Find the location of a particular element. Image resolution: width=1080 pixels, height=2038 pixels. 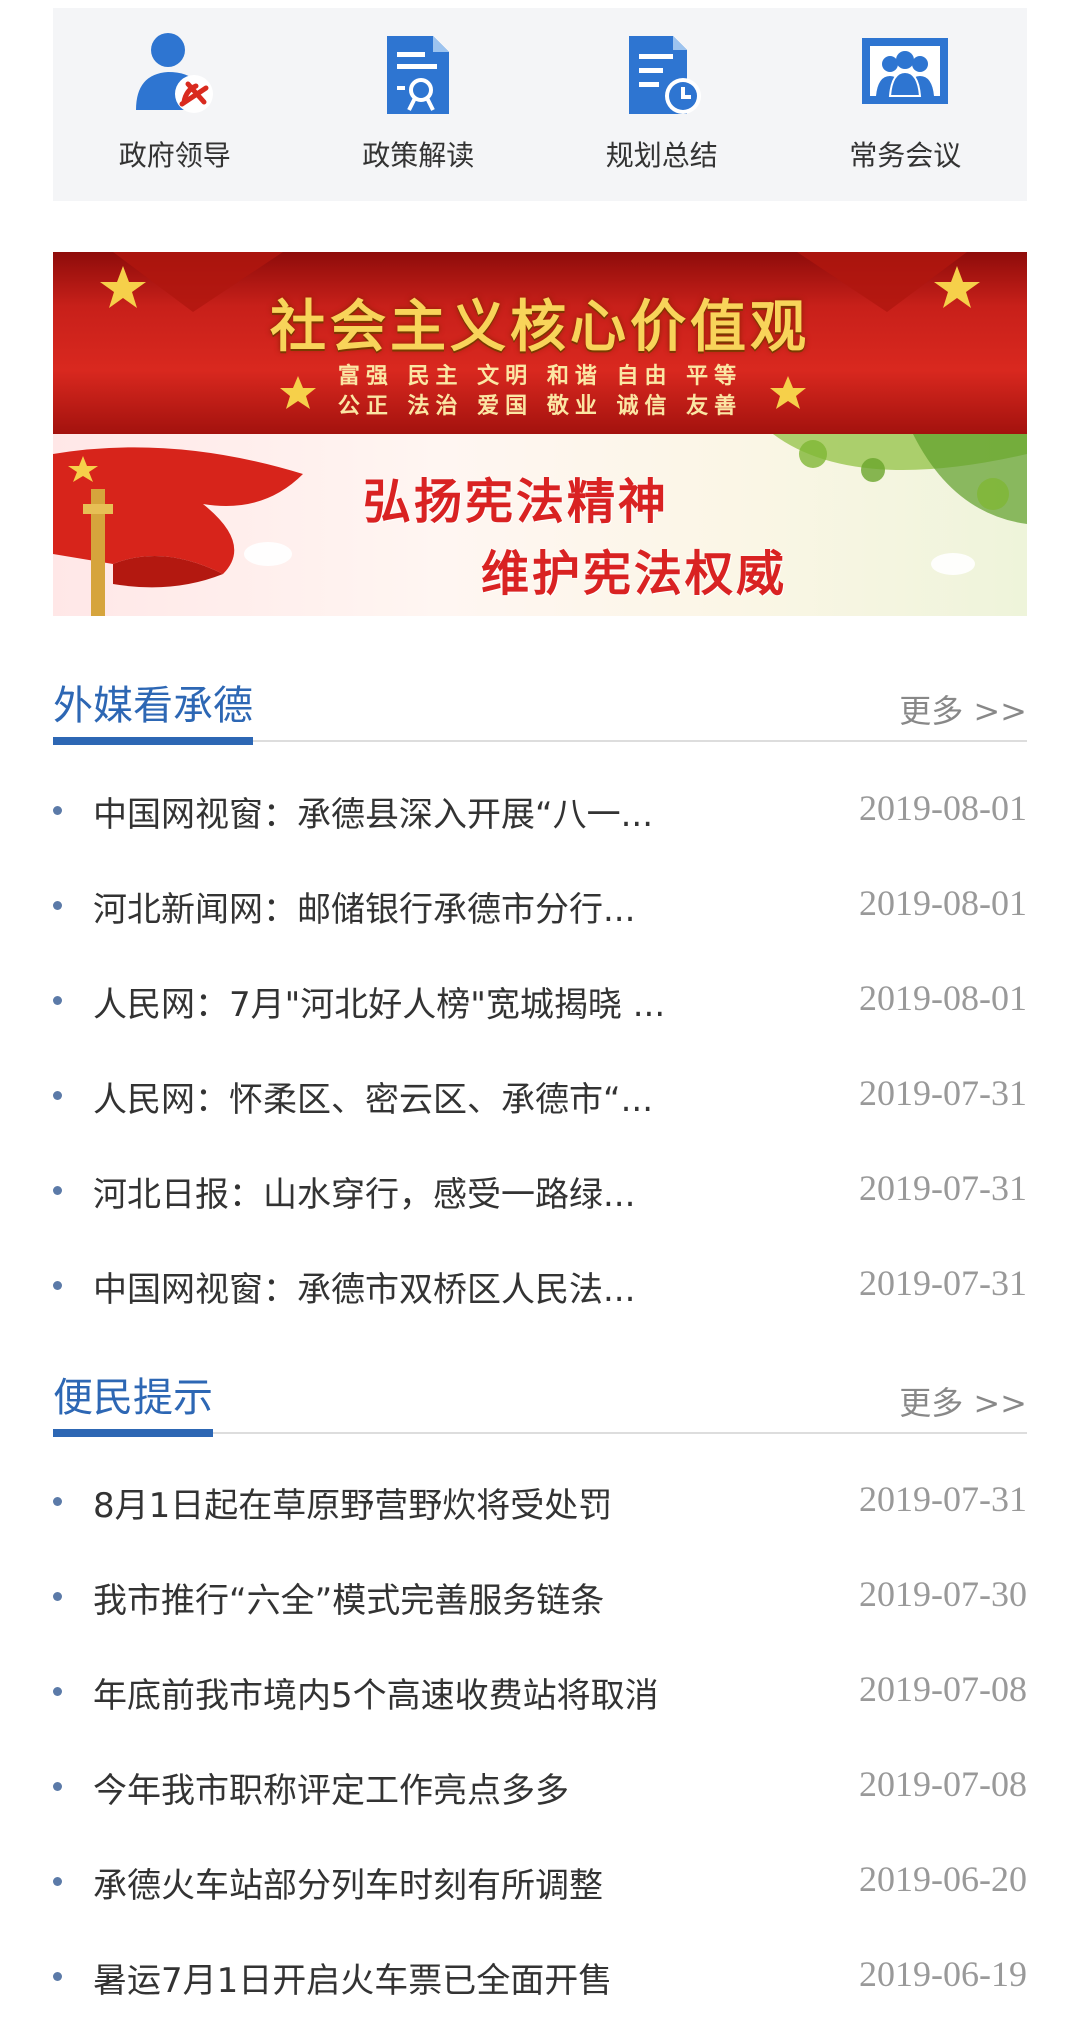

list-item: 8月1日起在草原野营野炊将受处罚 2019-07-31 is located at coordinates (540, 1503).